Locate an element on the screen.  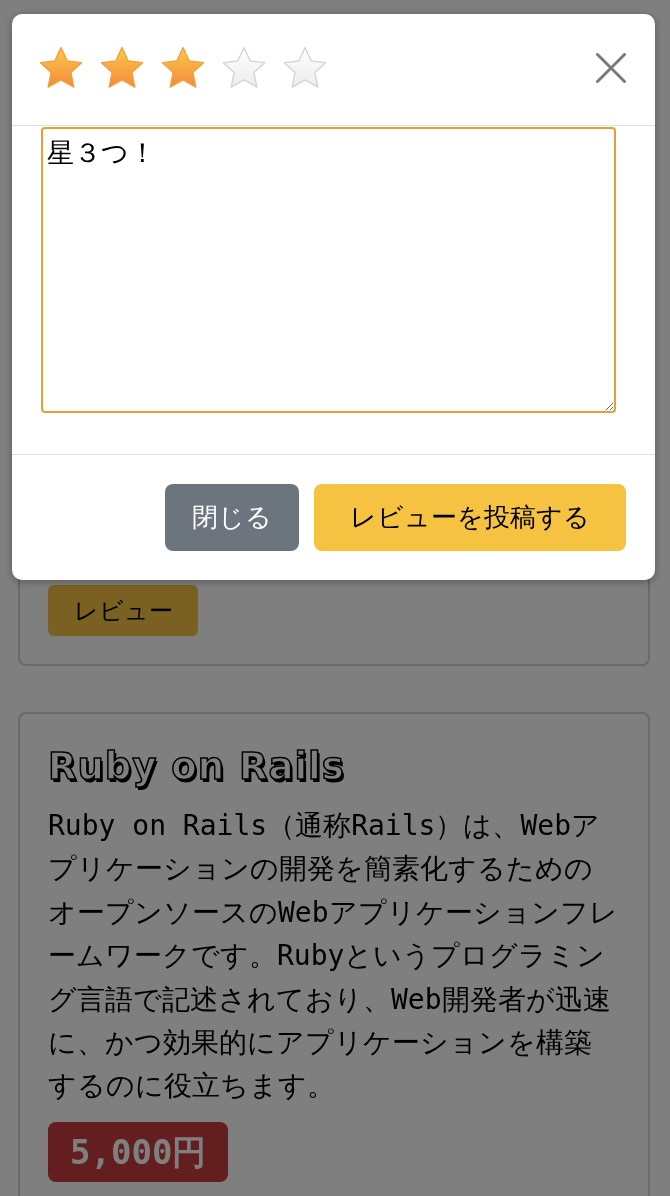
price-badge: 5,000円 is located at coordinates (138, 1151).